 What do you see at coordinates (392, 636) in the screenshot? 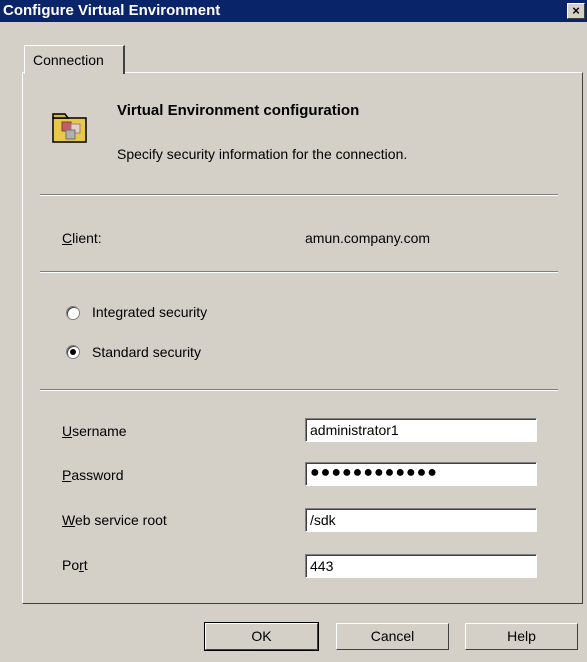
I see `cancel-button: Cancel` at bounding box center [392, 636].